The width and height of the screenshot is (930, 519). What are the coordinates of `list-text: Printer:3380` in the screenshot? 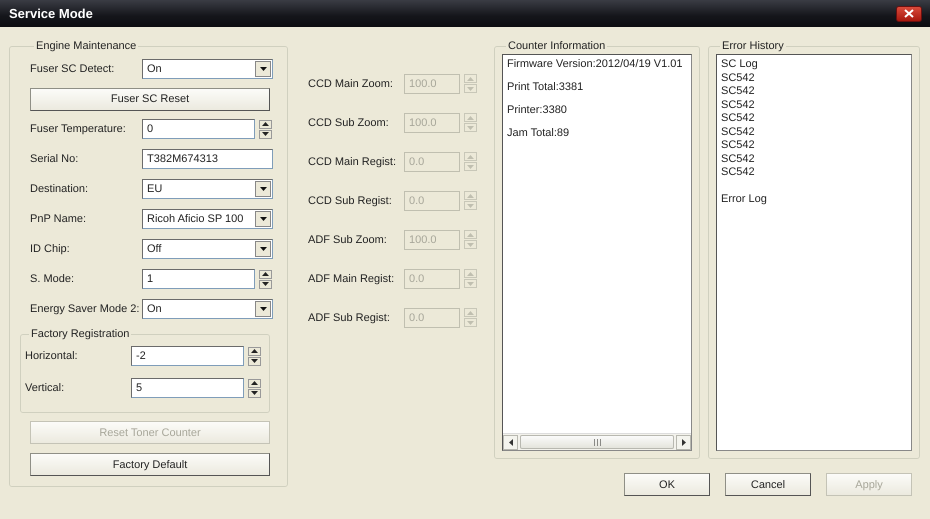 It's located at (537, 110).